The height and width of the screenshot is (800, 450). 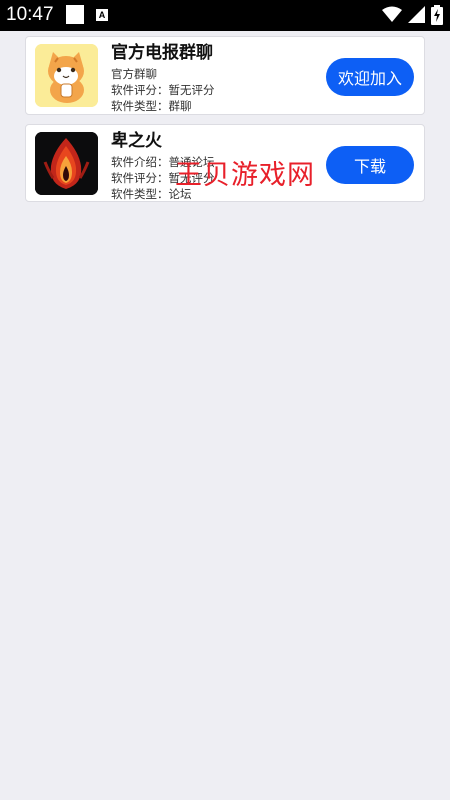 What do you see at coordinates (416, 14) in the screenshot?
I see `signal-icon` at bounding box center [416, 14].